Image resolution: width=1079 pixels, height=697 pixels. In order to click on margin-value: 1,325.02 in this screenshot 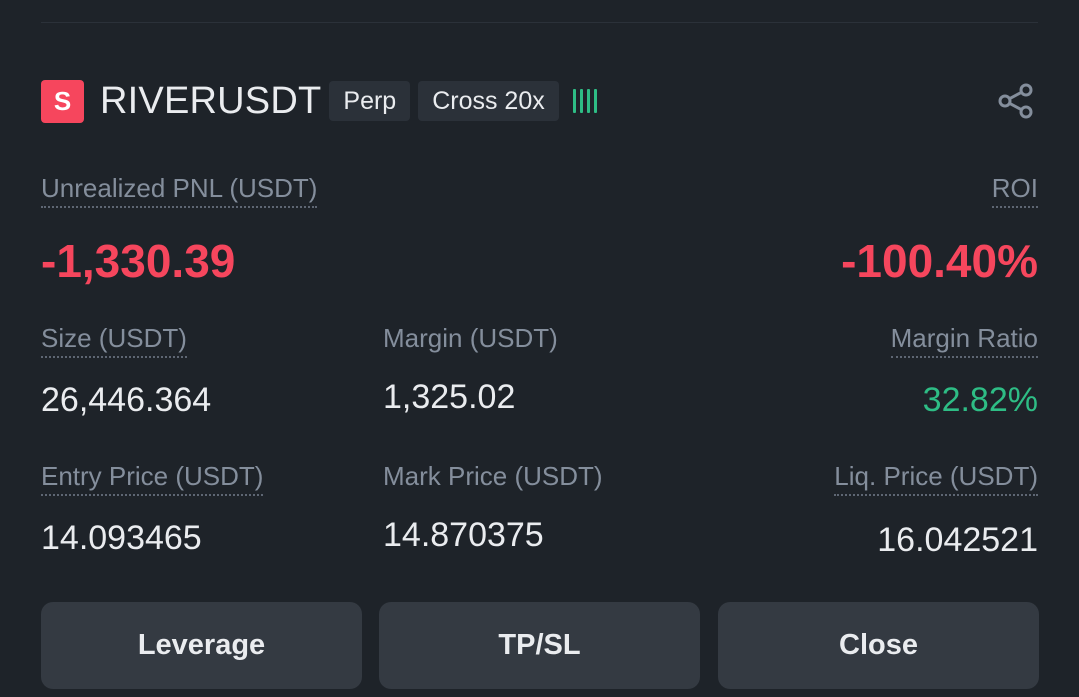, I will do `click(449, 397)`.